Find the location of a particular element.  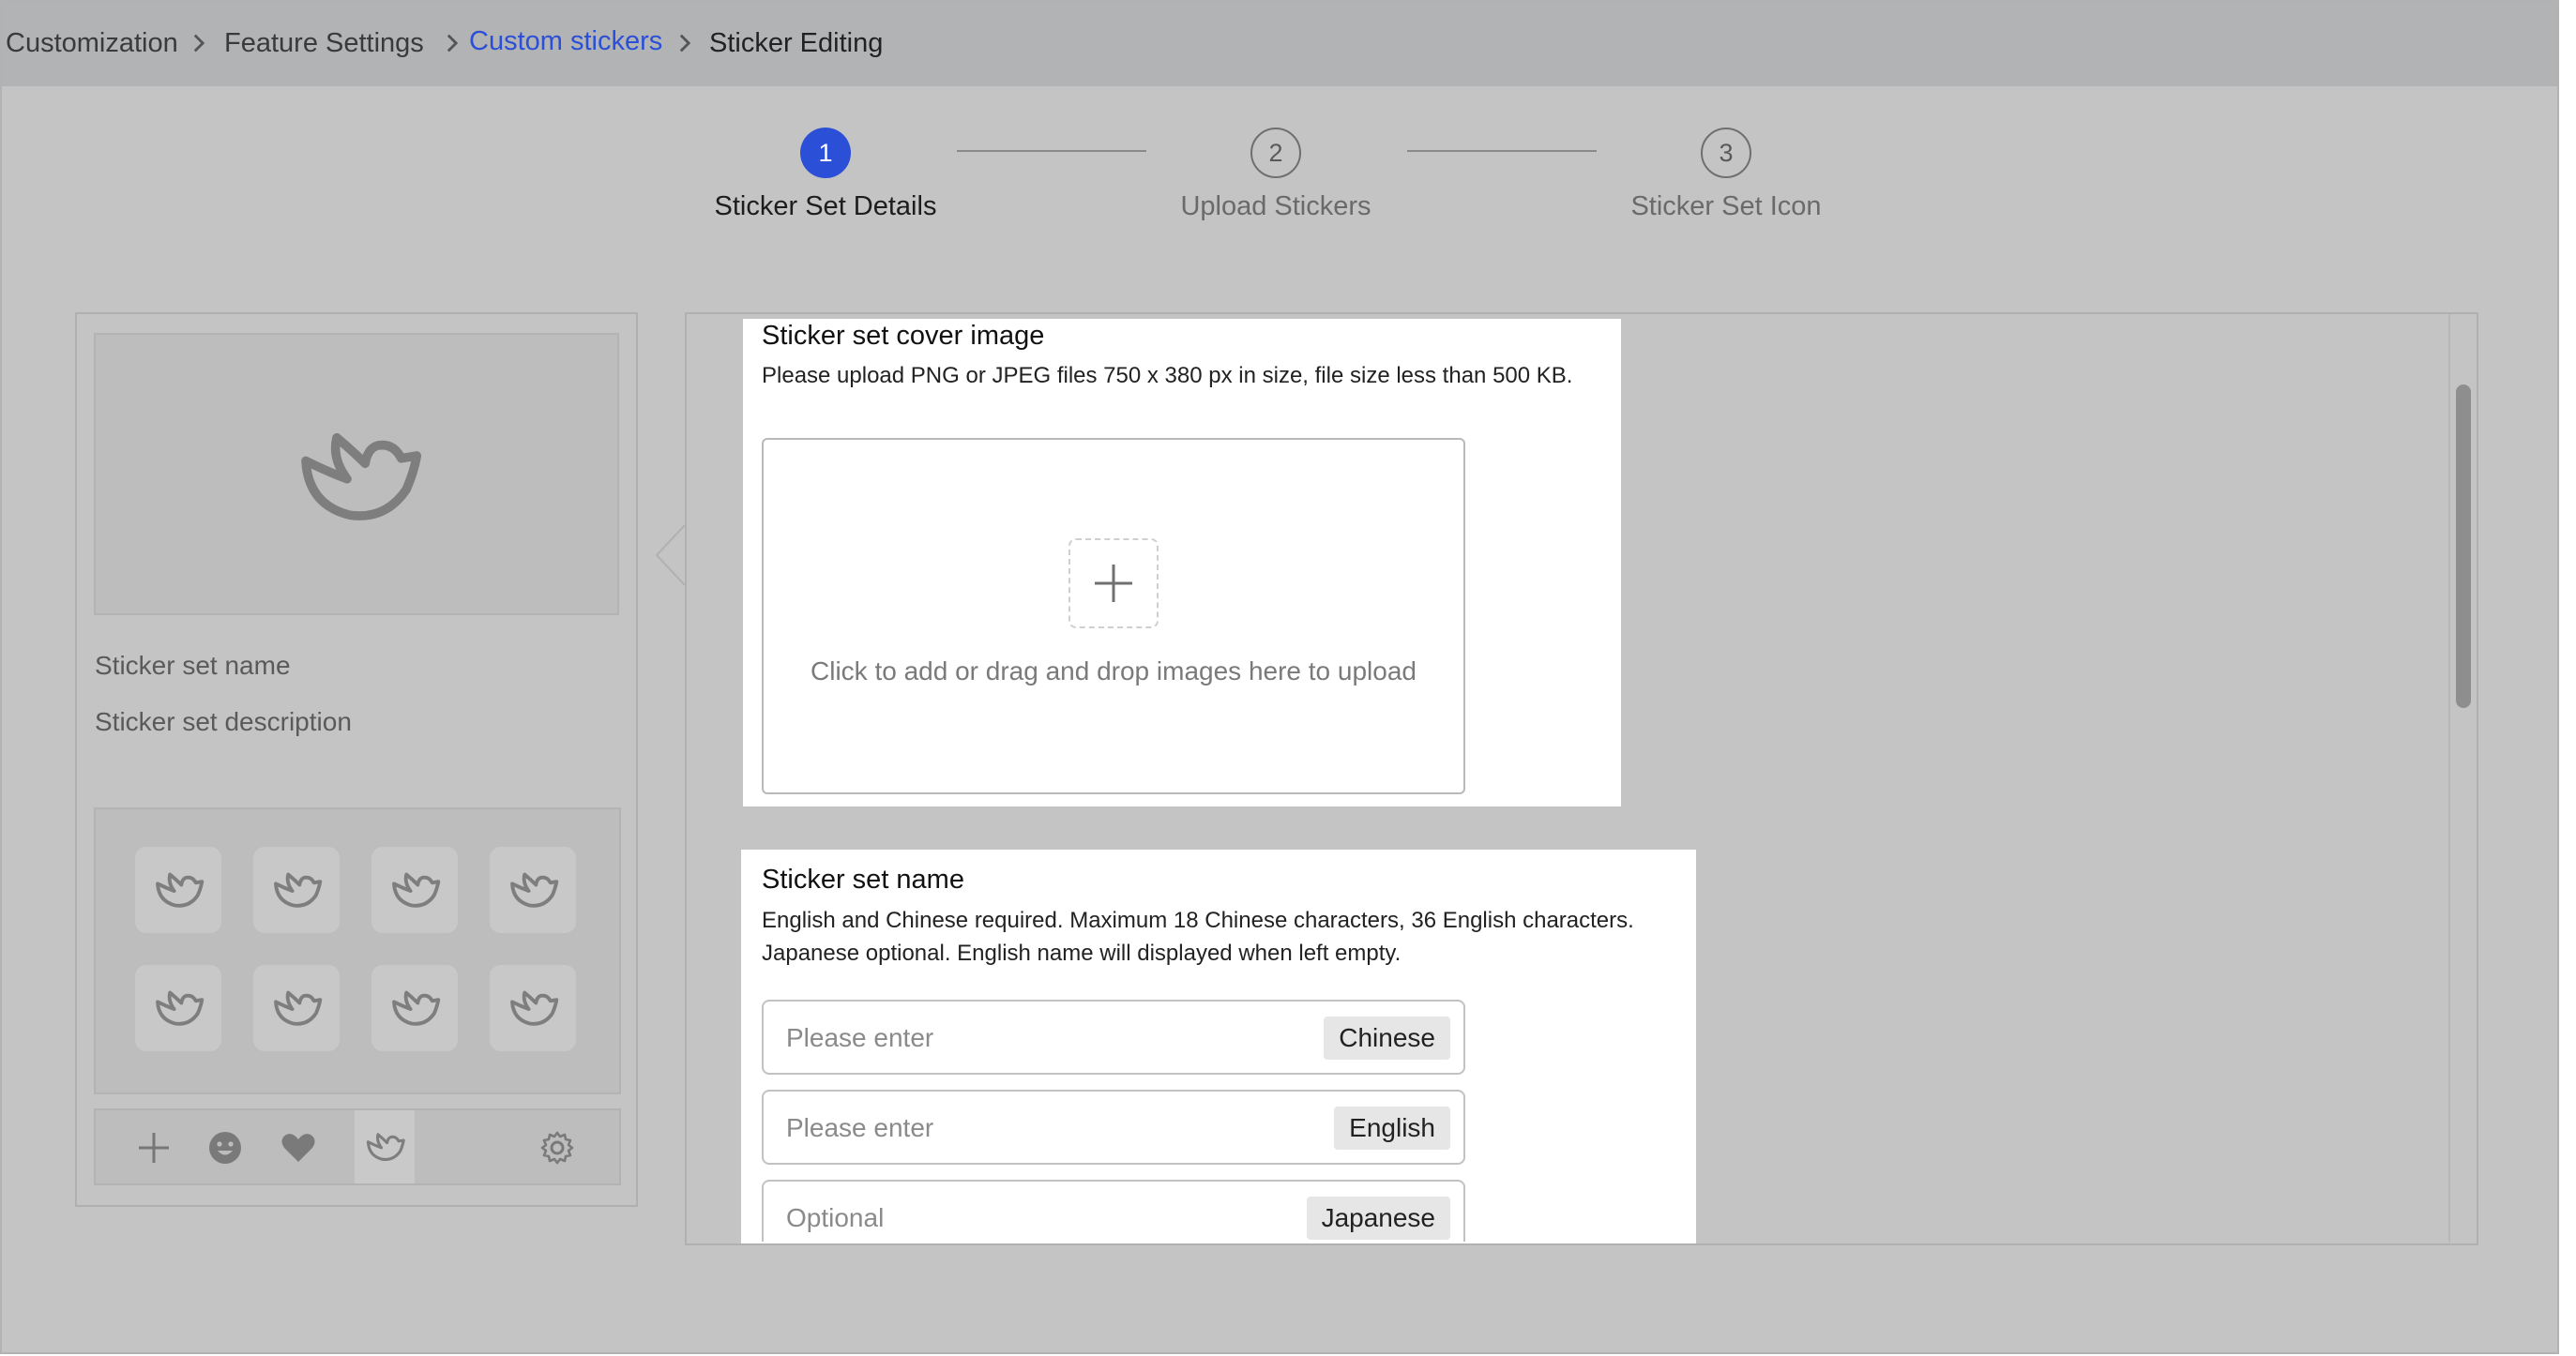

step-1-indicator: 1 is located at coordinates (825, 153).